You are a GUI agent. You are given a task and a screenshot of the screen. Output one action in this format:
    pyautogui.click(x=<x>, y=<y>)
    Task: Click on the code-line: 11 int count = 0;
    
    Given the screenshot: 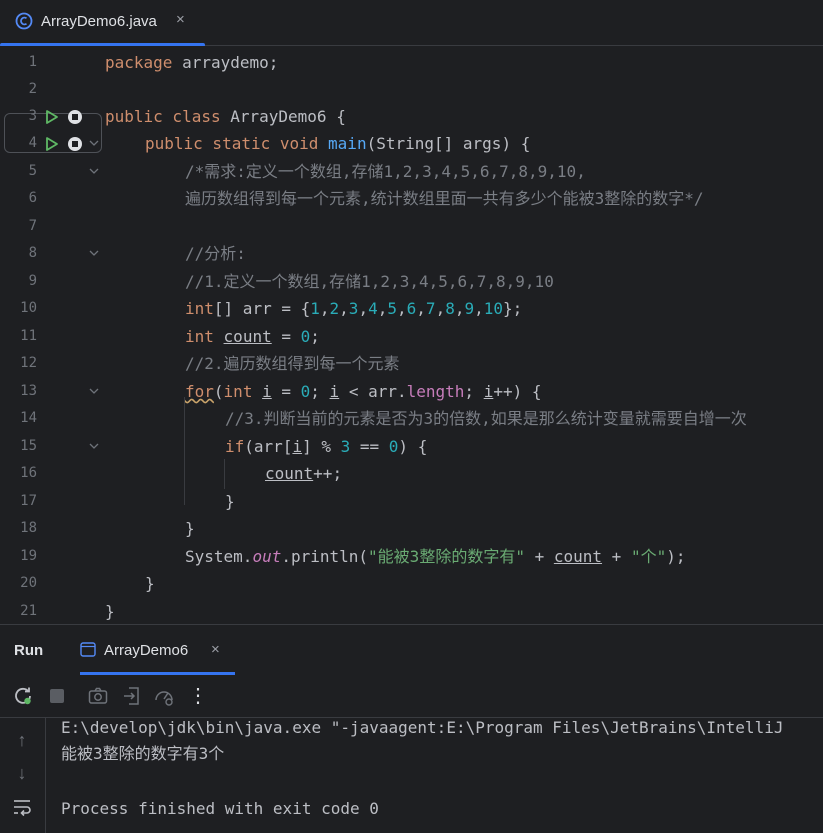 What is the action you would take?
    pyautogui.click(x=411, y=336)
    